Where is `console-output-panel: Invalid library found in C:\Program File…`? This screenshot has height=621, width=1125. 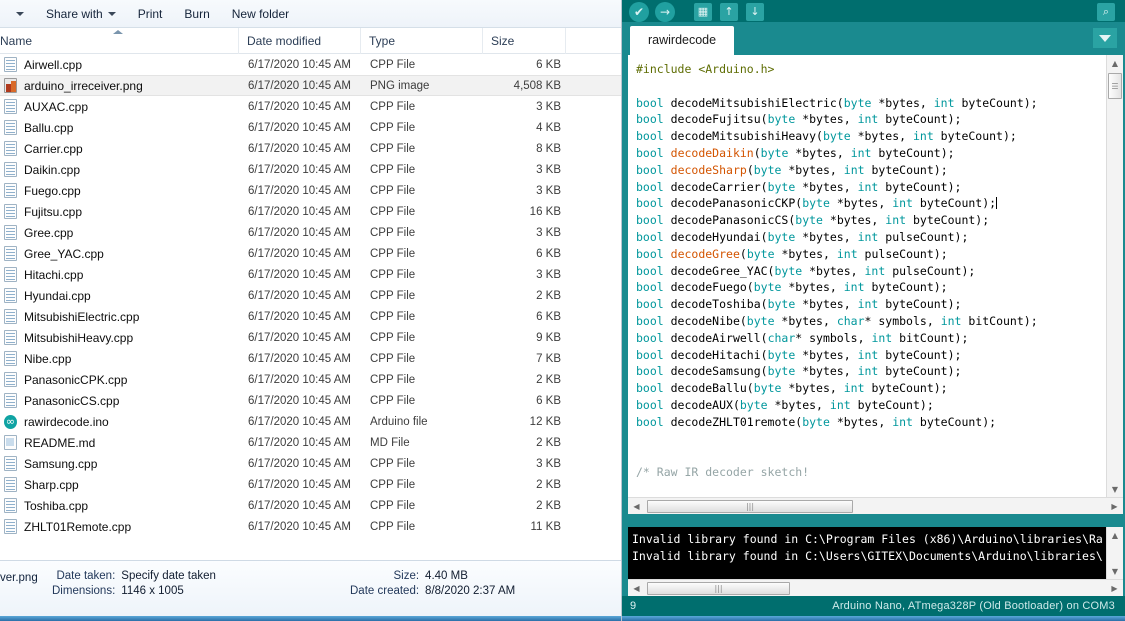 console-output-panel: Invalid library found in C:\Program File… is located at coordinates (875, 553).